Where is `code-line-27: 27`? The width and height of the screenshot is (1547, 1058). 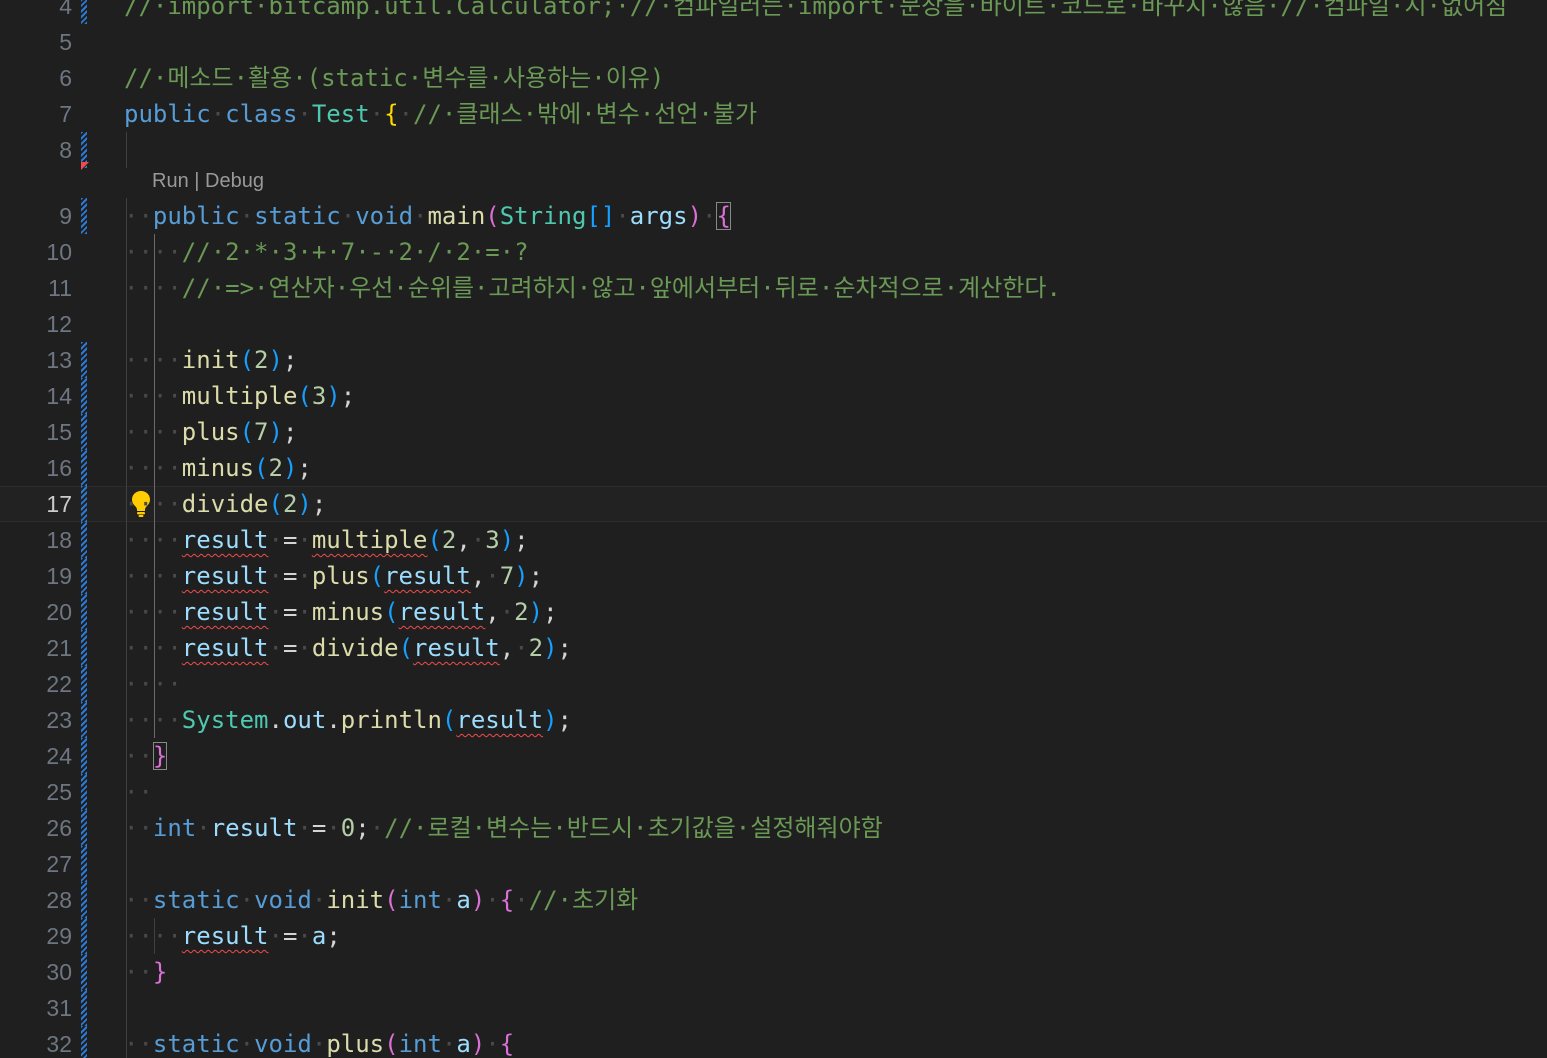
code-line-27: 27 is located at coordinates (773, 864).